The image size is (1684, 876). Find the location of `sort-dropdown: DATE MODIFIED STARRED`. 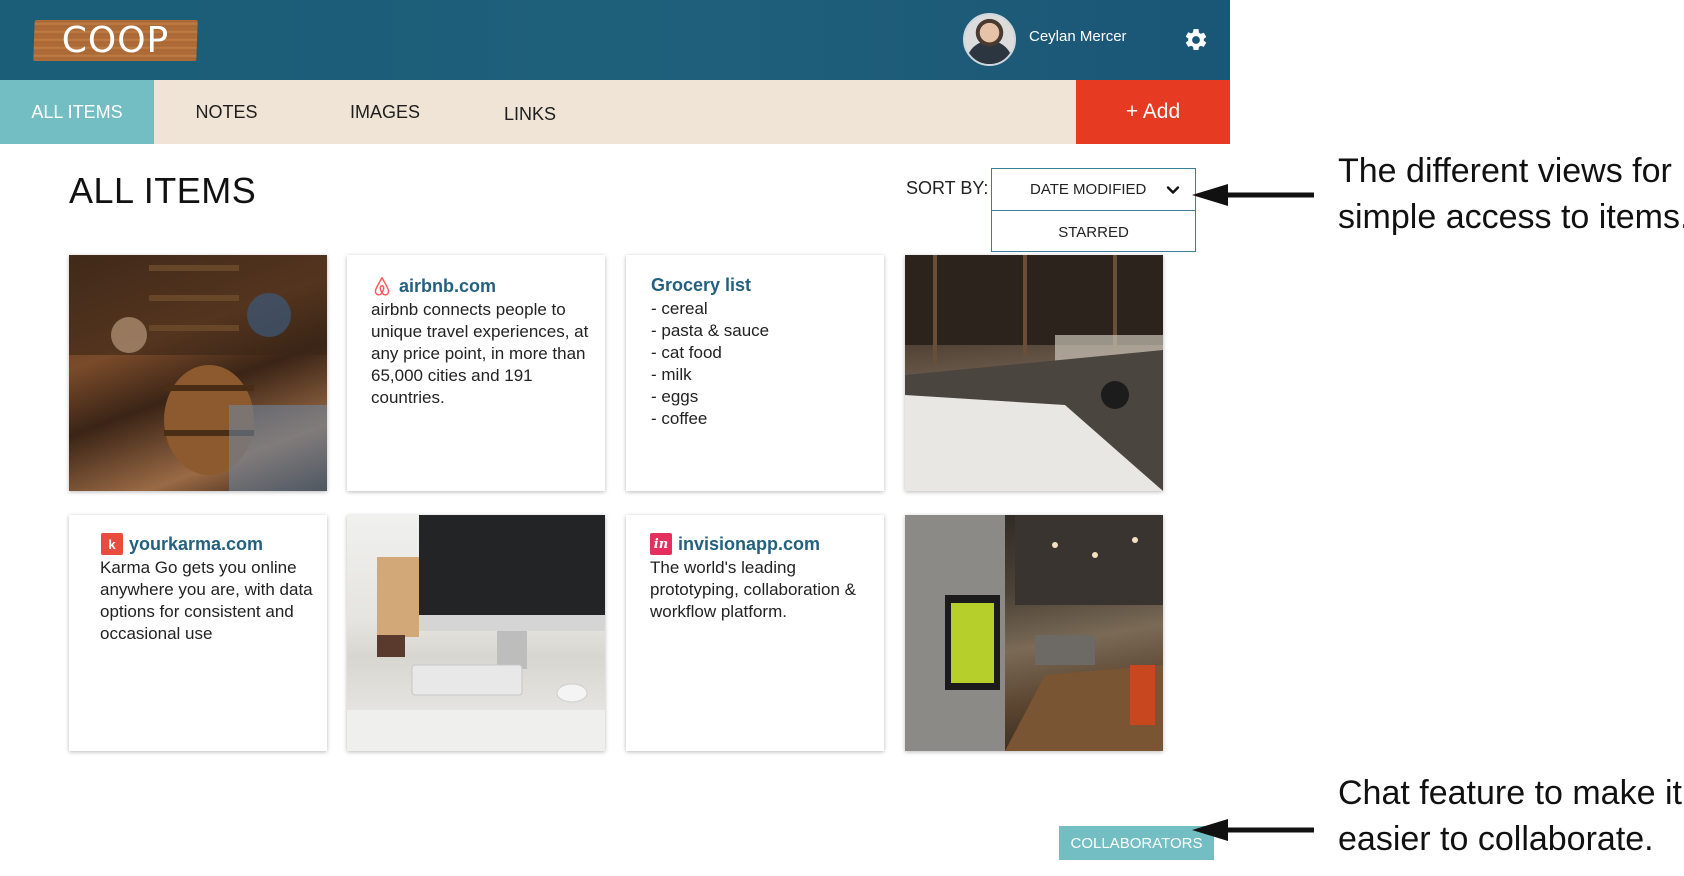

sort-dropdown: DATE MODIFIED STARRED is located at coordinates (1093, 210).